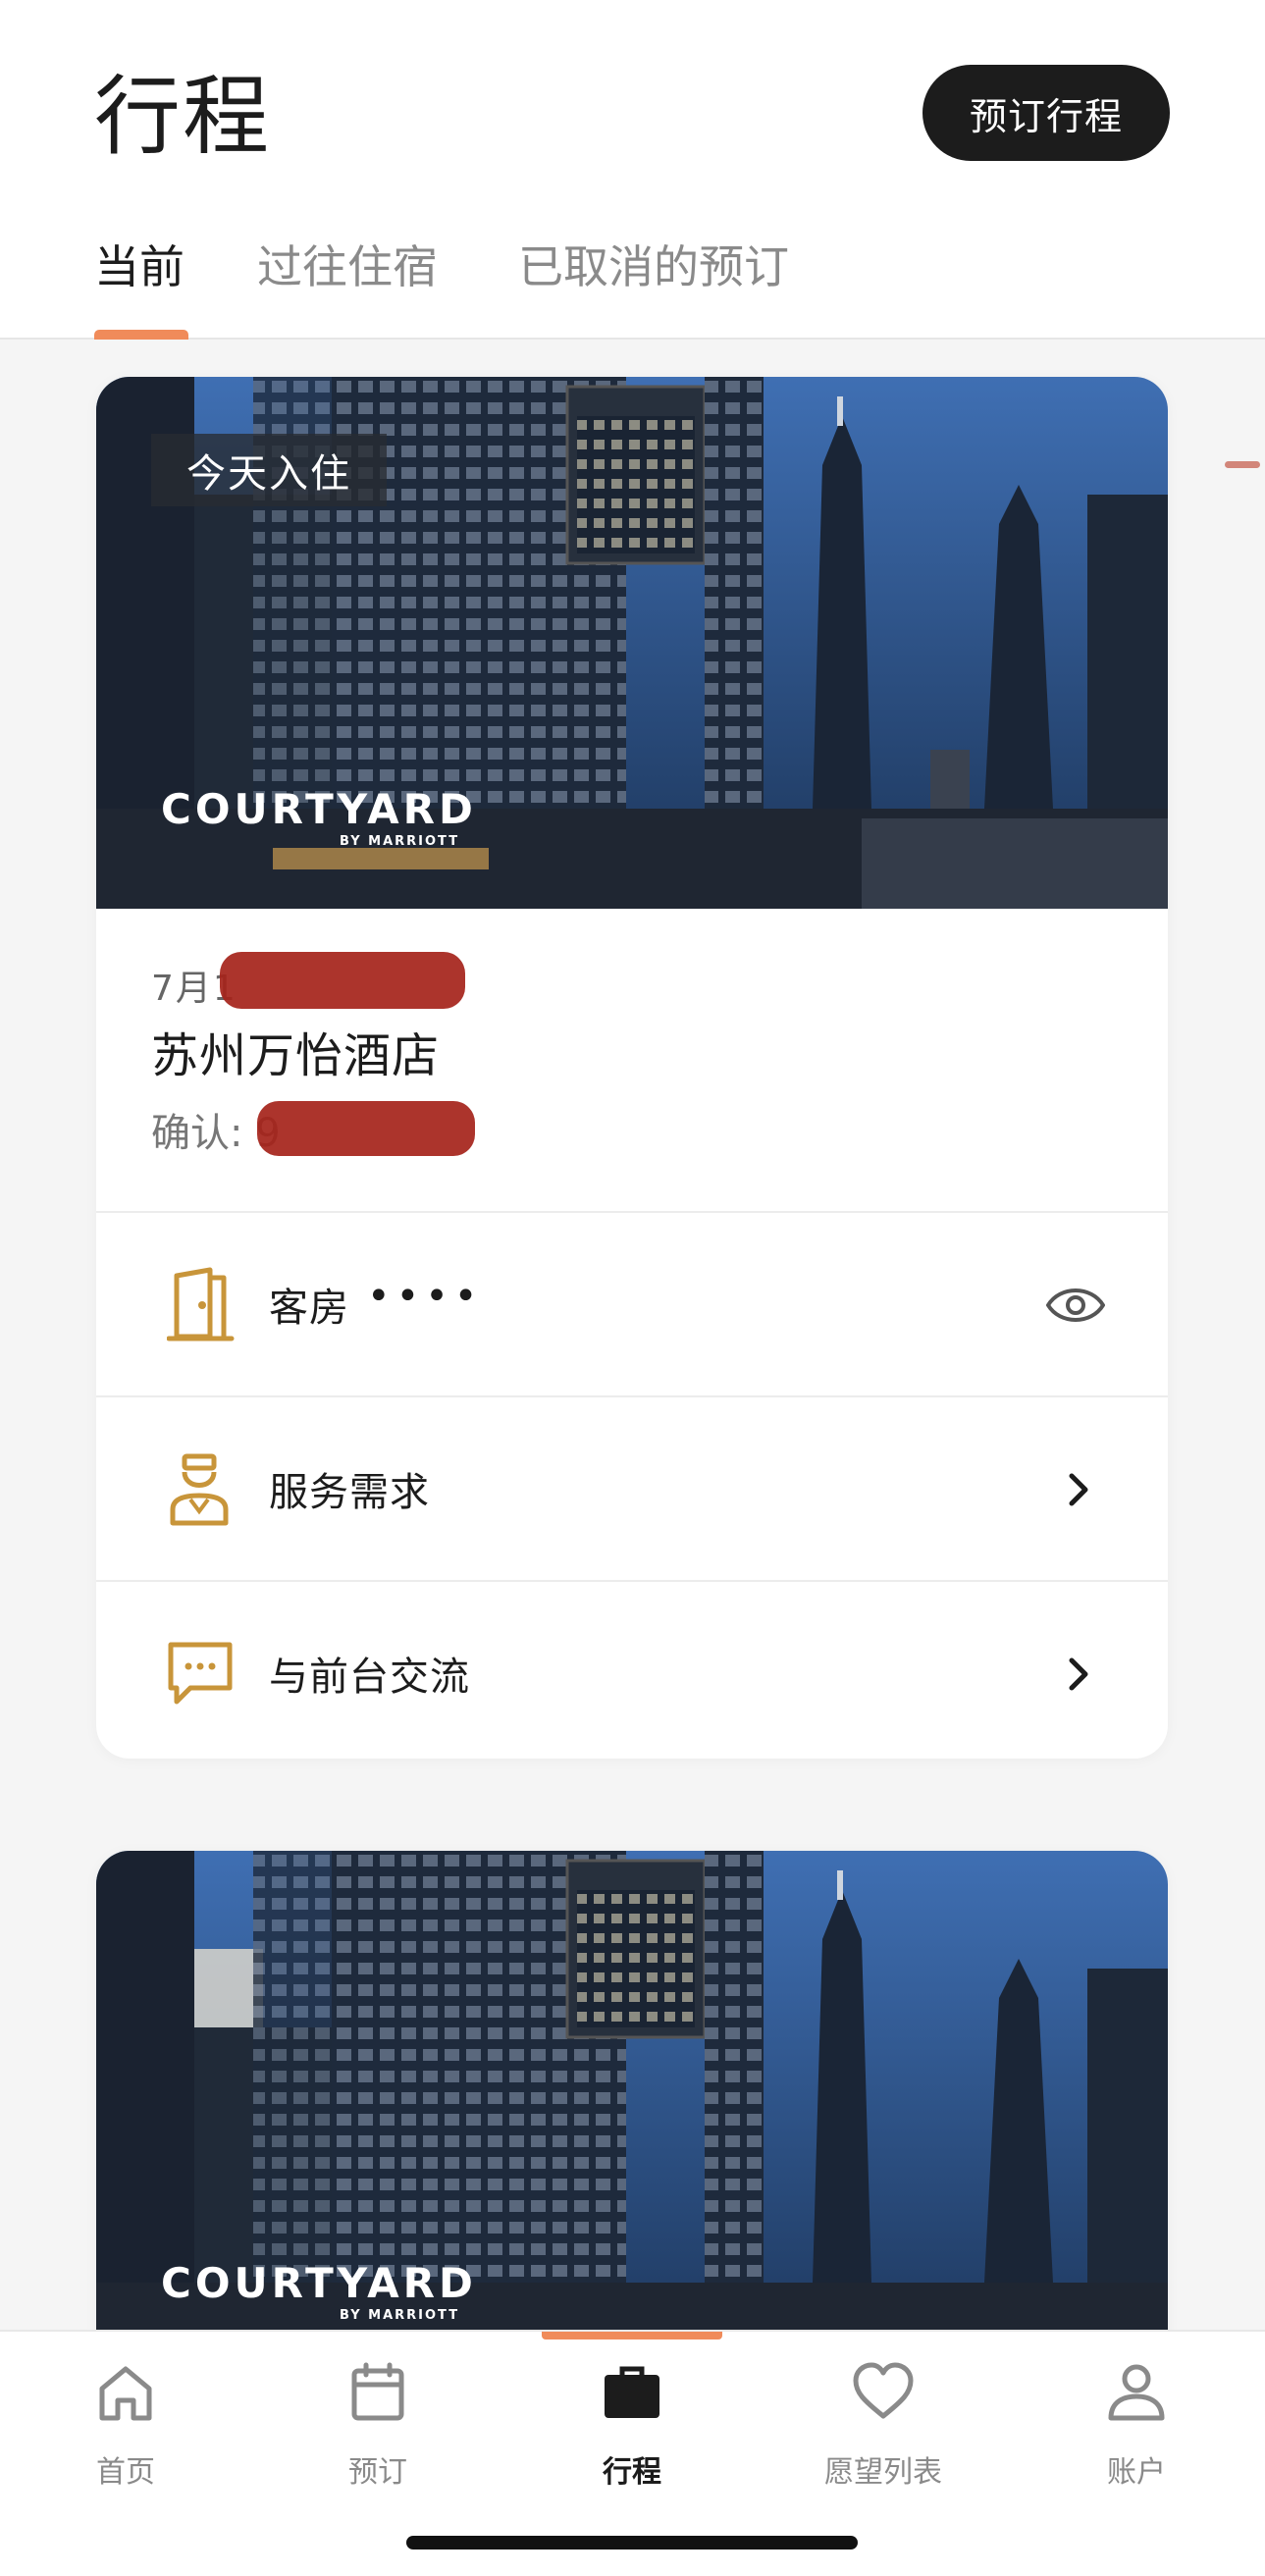 The width and height of the screenshot is (1265, 2576). I want to click on chat-front-desk-row: 与前台交流, so click(632, 1669).